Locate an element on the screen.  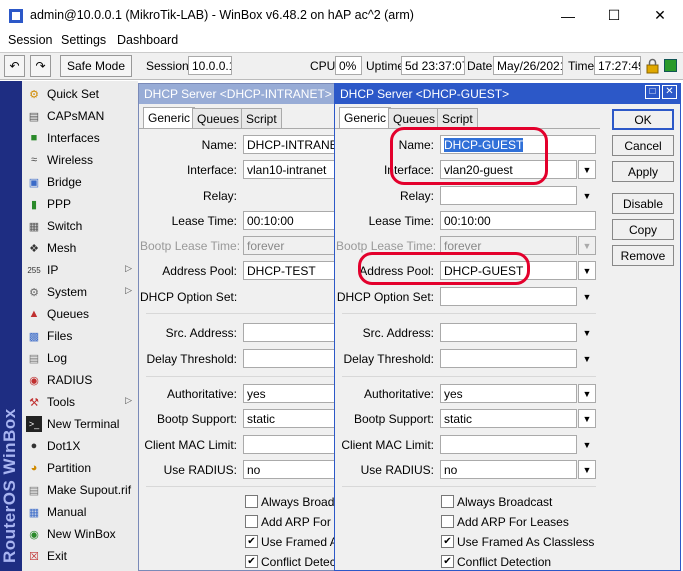
win1-bootp-support-field: static is located at coordinates (289, 418).